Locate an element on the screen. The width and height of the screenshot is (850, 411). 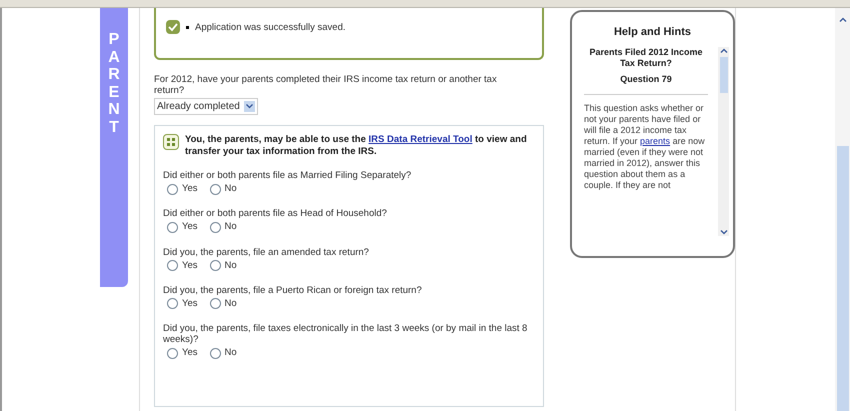
question-label: For 2012, have your parents completed their IRS income tax return or another tax return? is located at coordinates (326, 85).